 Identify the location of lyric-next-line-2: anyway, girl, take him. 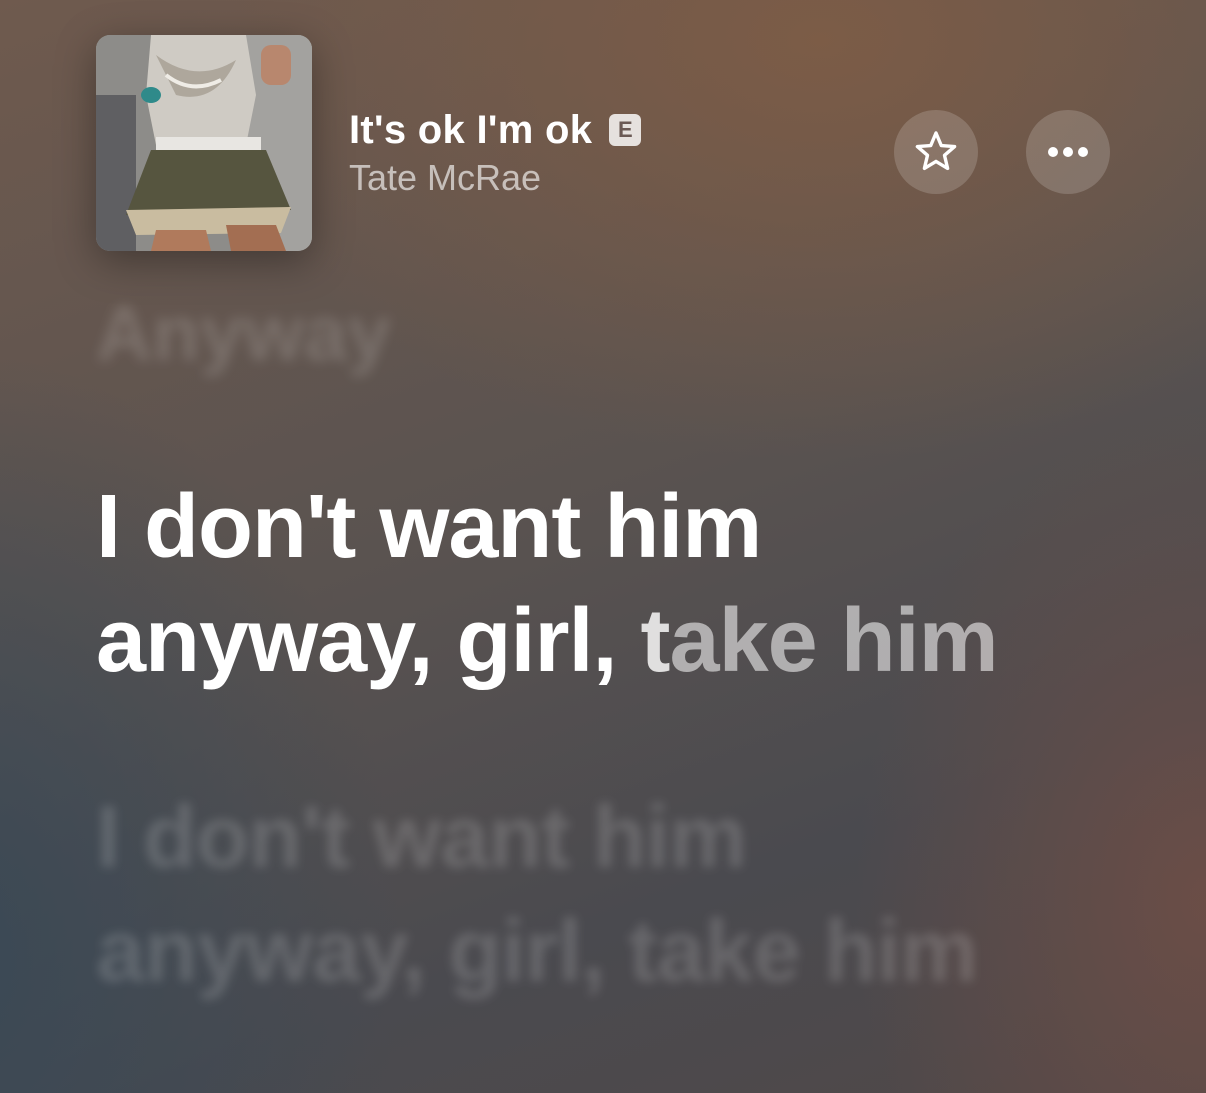
(537, 950).